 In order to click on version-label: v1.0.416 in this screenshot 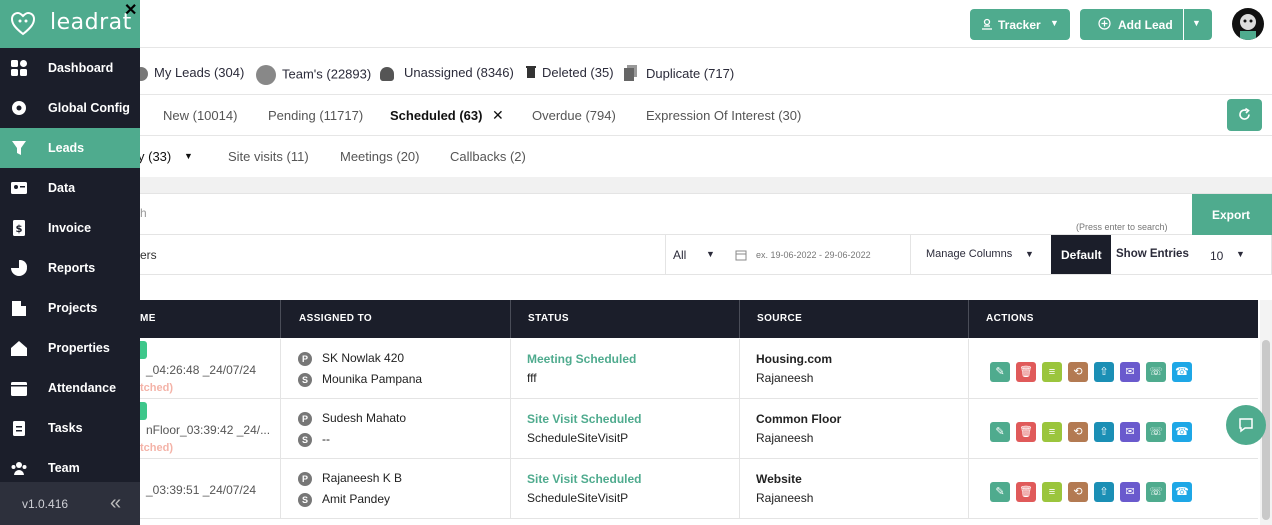, I will do `click(45, 504)`.